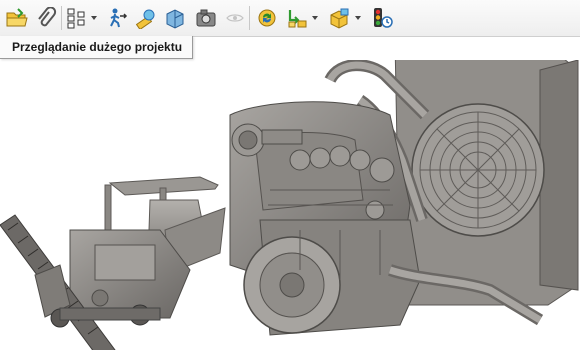 The image size is (580, 350). I want to click on component-icon, so click(339, 18).